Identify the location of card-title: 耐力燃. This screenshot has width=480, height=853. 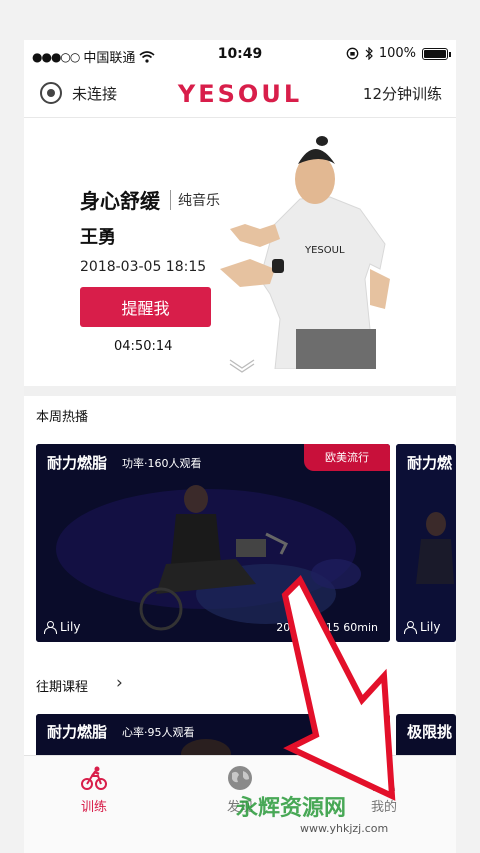
(430, 463).